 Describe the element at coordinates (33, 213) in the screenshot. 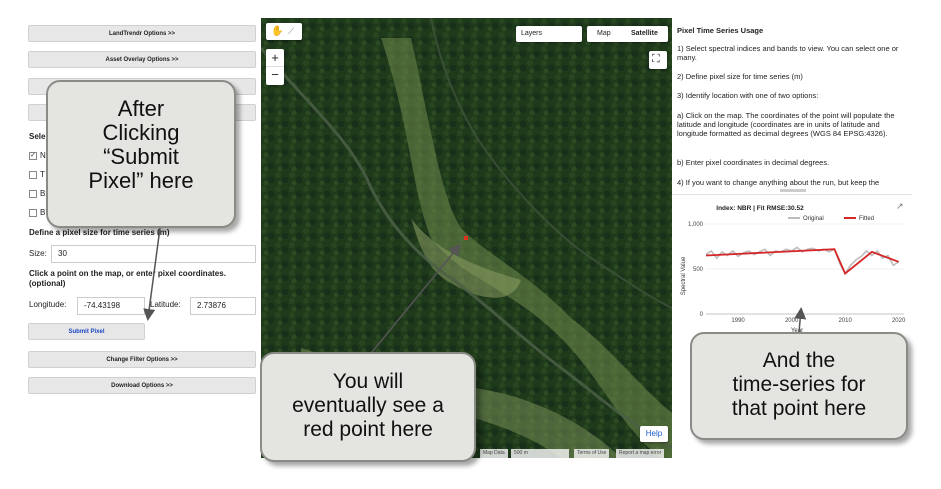

I see `index-checkbox-b7` at that location.